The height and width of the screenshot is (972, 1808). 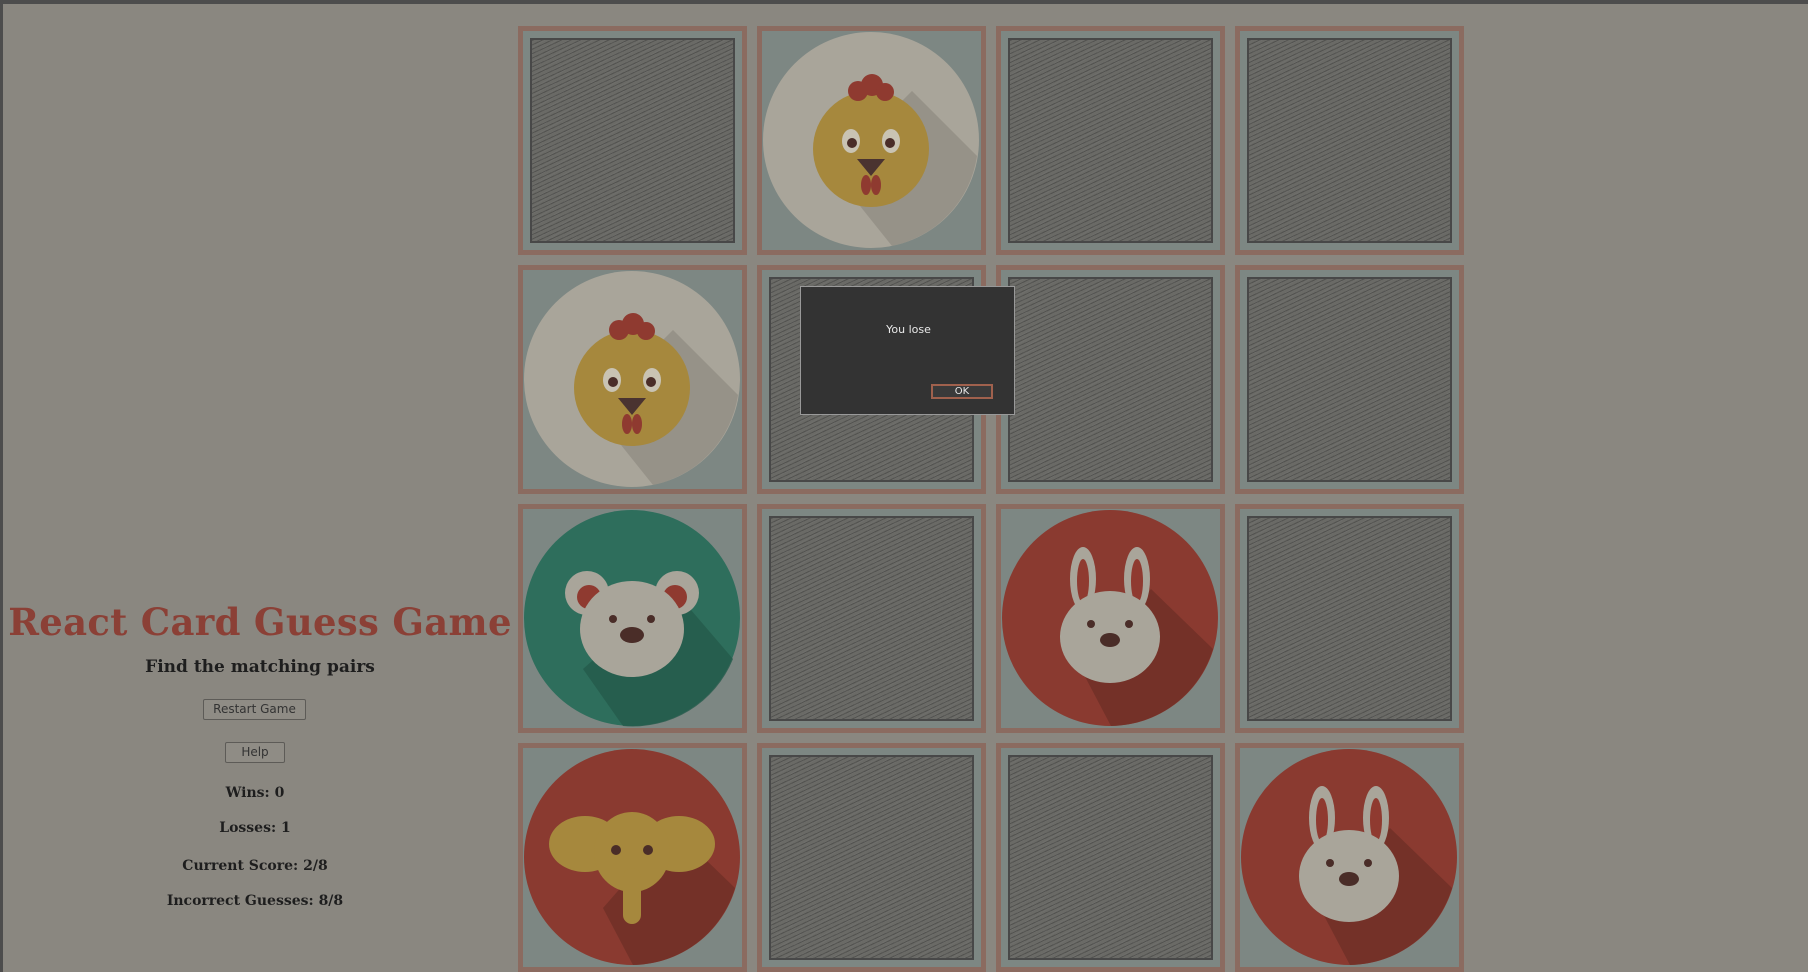 I want to click on help-button: Help, so click(x=255, y=752).